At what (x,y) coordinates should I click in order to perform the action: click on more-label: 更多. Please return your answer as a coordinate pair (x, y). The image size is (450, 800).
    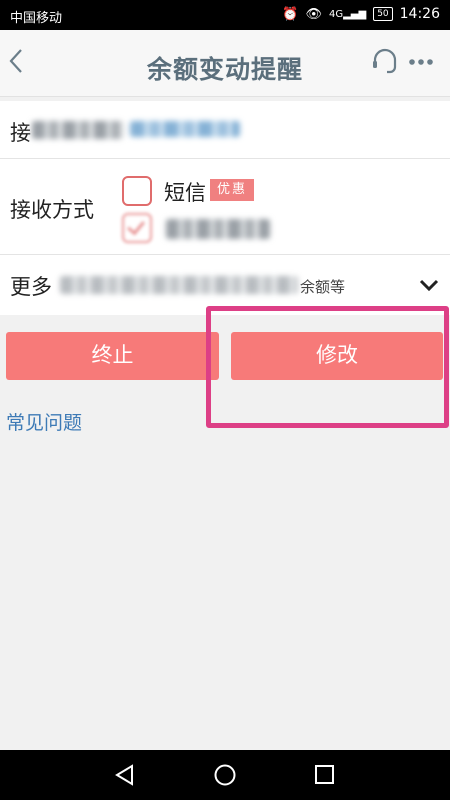
    Looking at the image, I should click on (31, 287).